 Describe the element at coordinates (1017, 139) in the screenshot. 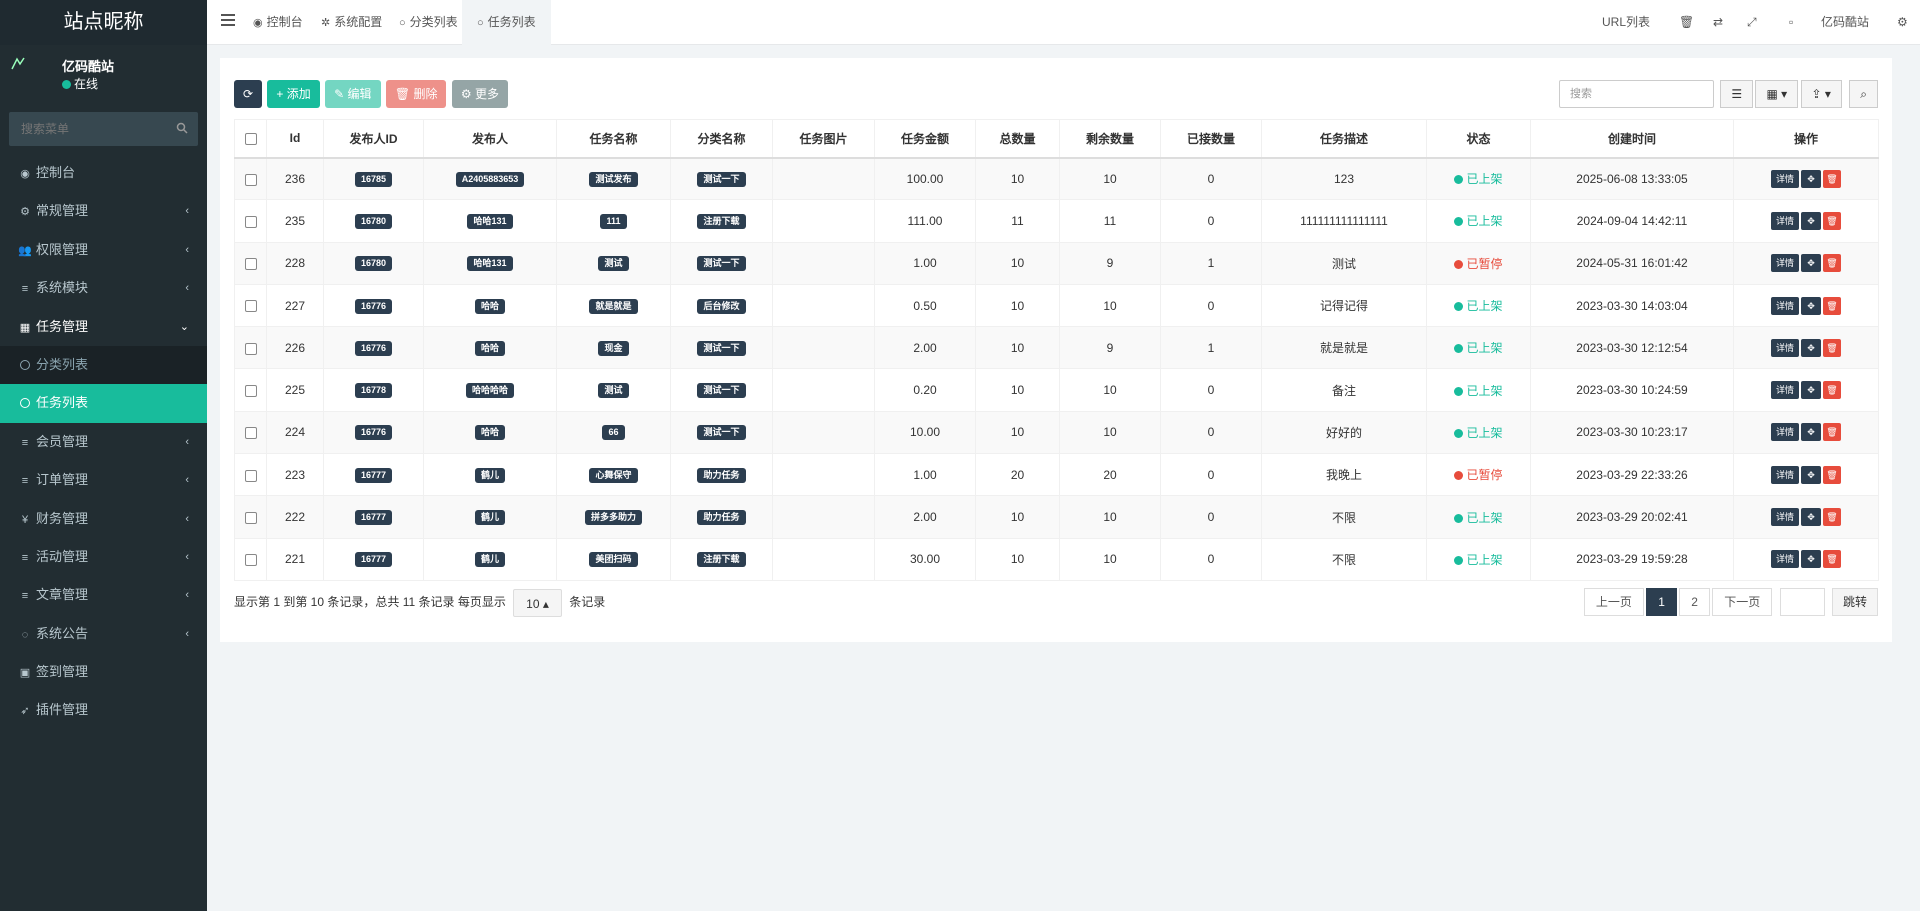

I see `column-header-7: 总数量` at that location.